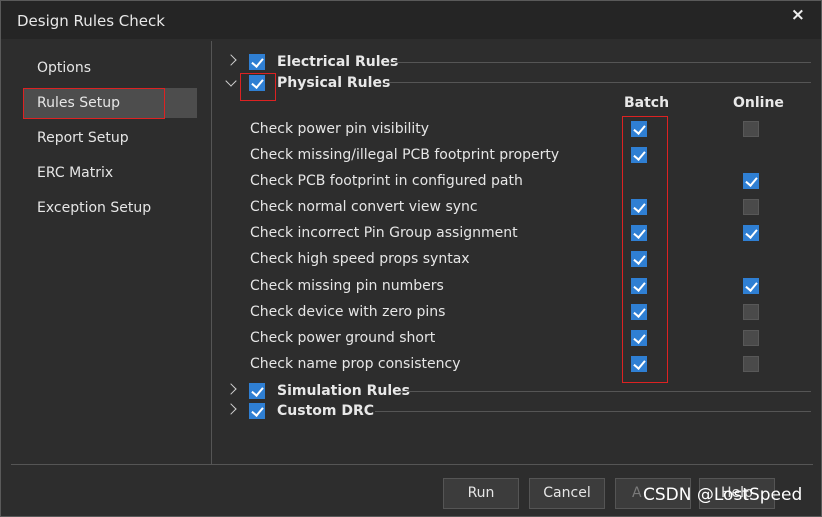 Image resolution: width=822 pixels, height=517 pixels. Describe the element at coordinates (110, 173) in the screenshot. I see `sidebar-item-erc-matrix: ERC Matrix` at that location.